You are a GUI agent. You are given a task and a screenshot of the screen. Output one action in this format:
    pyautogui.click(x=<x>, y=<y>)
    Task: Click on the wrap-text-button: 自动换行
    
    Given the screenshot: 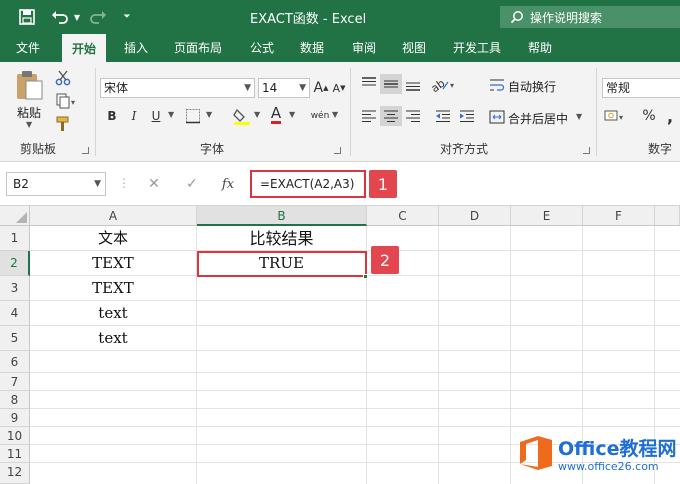 What is the action you would take?
    pyautogui.click(x=532, y=86)
    